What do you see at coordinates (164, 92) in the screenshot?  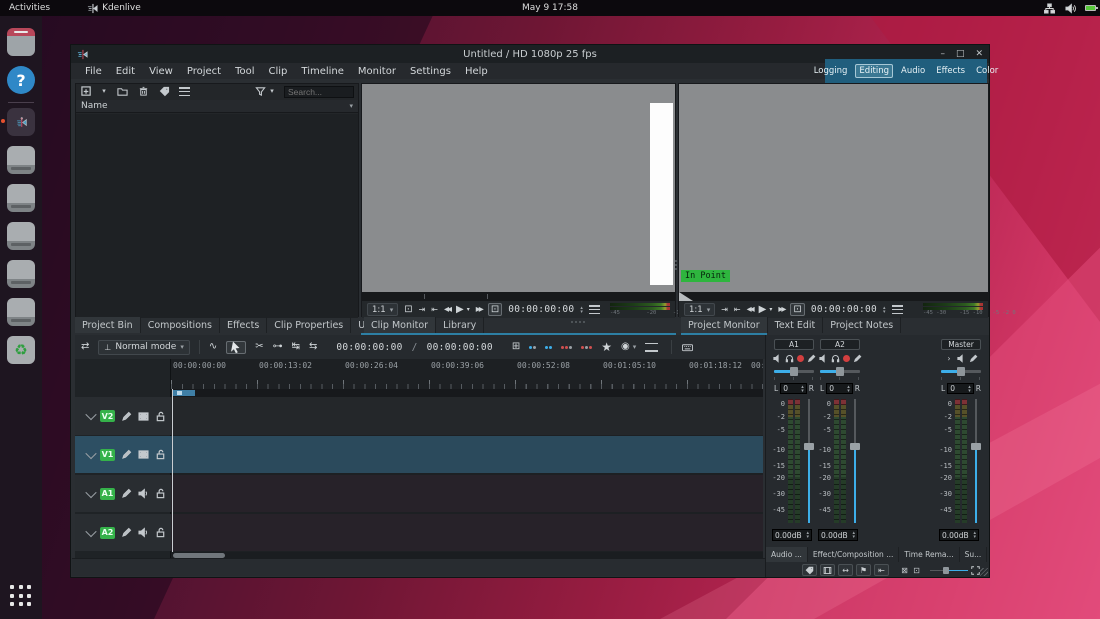 I see `tags-icon` at bounding box center [164, 92].